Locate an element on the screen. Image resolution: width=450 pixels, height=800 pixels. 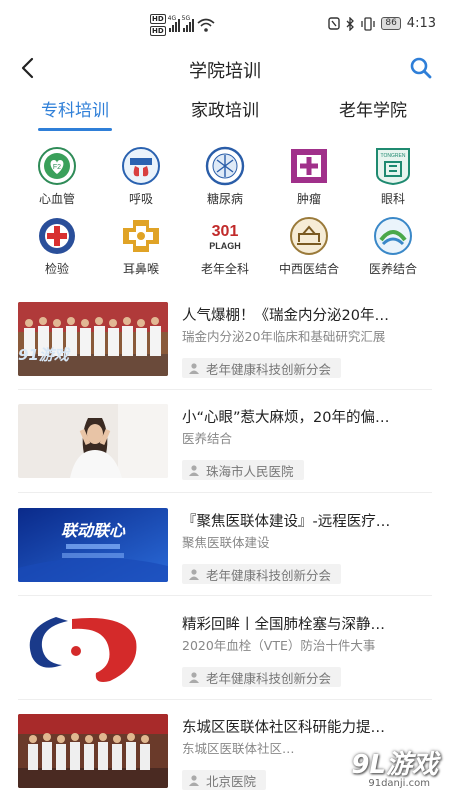
source-tag: 珠海市人民医院 is located at coordinates (243, 470).